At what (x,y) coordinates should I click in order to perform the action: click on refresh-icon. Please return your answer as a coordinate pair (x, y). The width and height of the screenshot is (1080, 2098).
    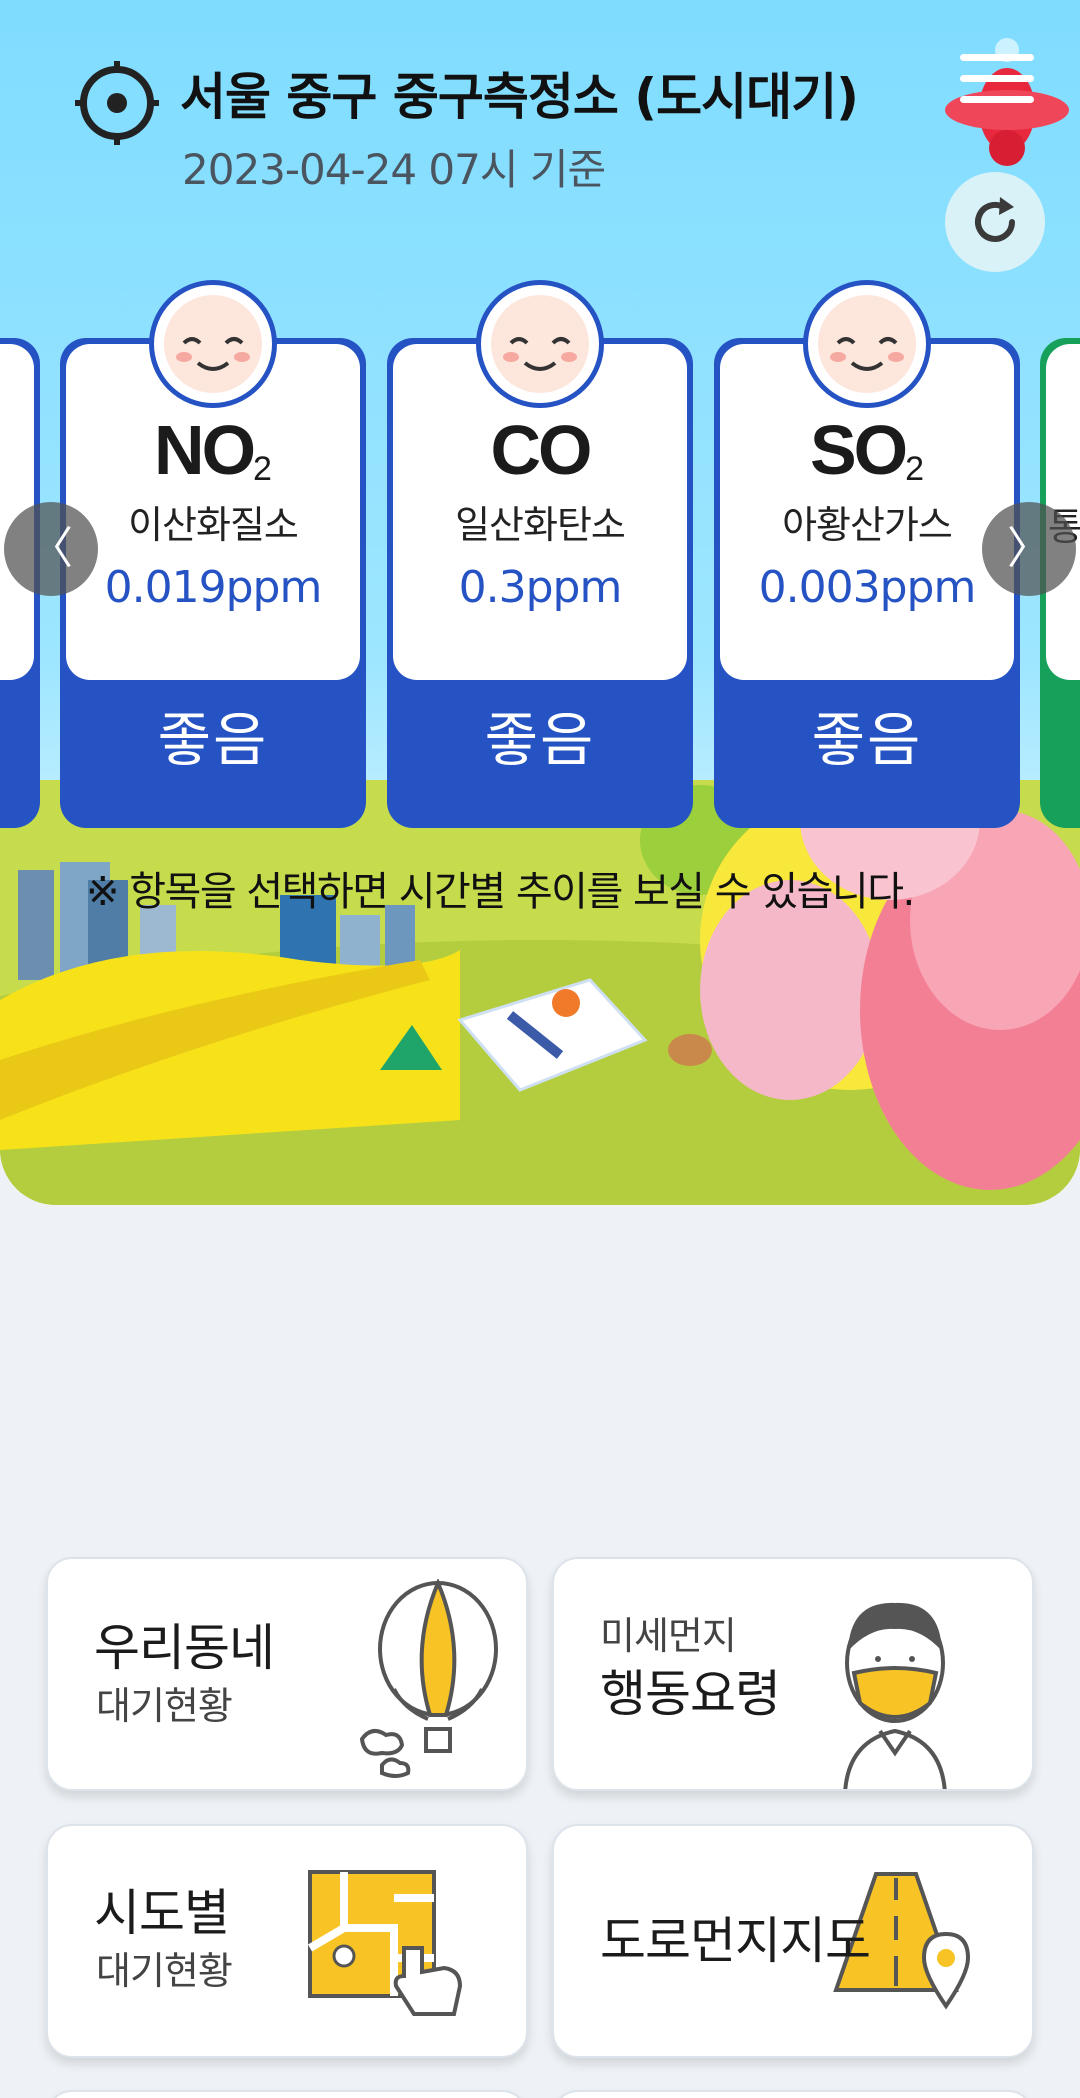
    Looking at the image, I should click on (995, 219).